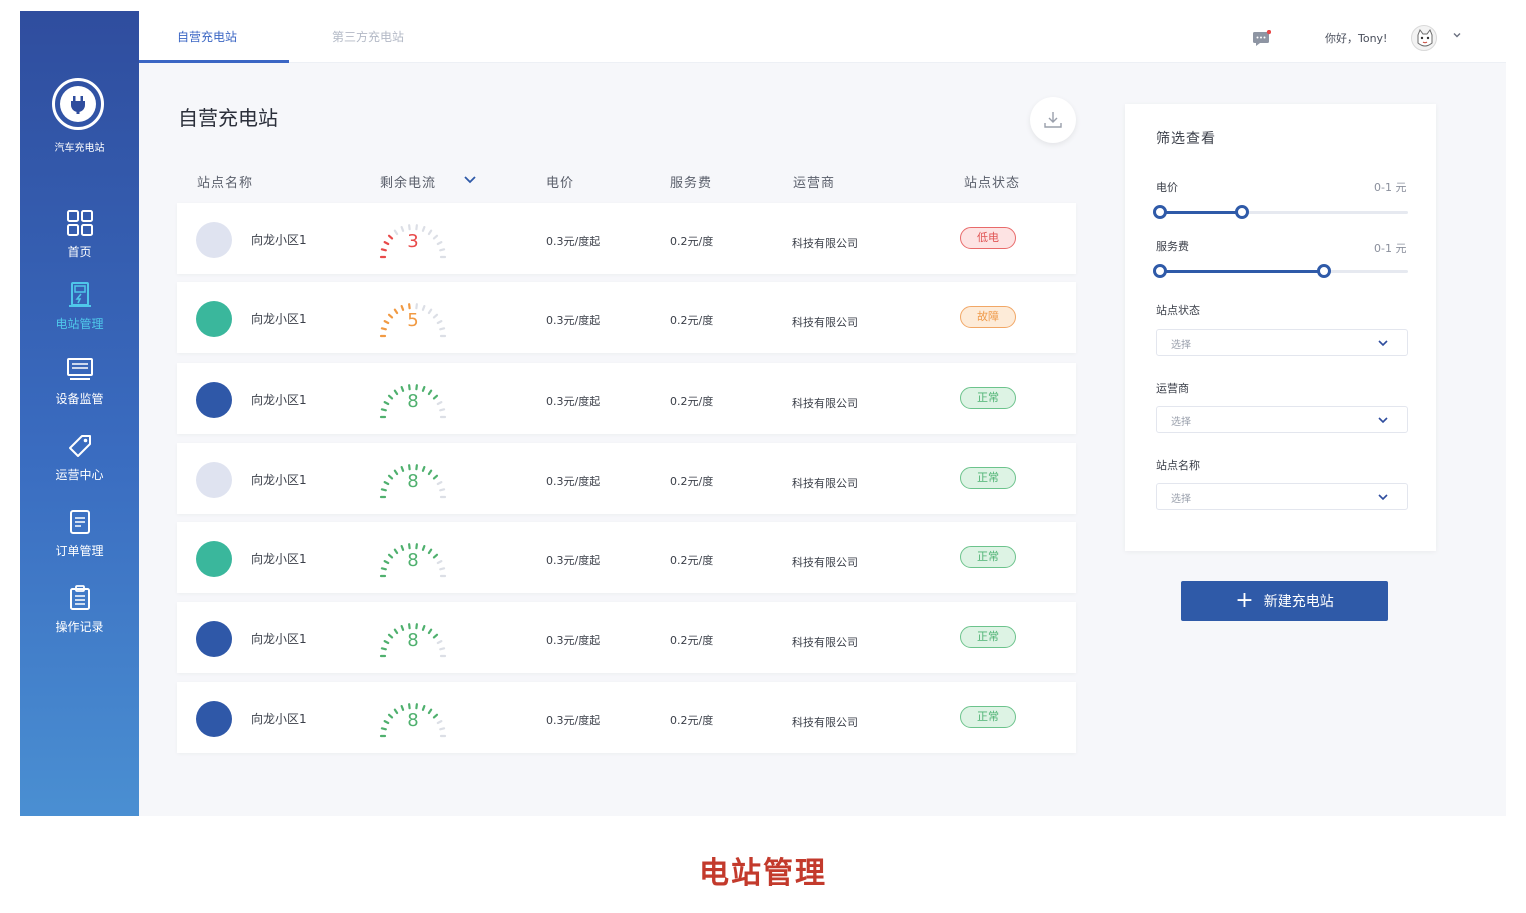 The width and height of the screenshot is (1526, 913). I want to click on fee-slider-max-handle, so click(1323, 271).